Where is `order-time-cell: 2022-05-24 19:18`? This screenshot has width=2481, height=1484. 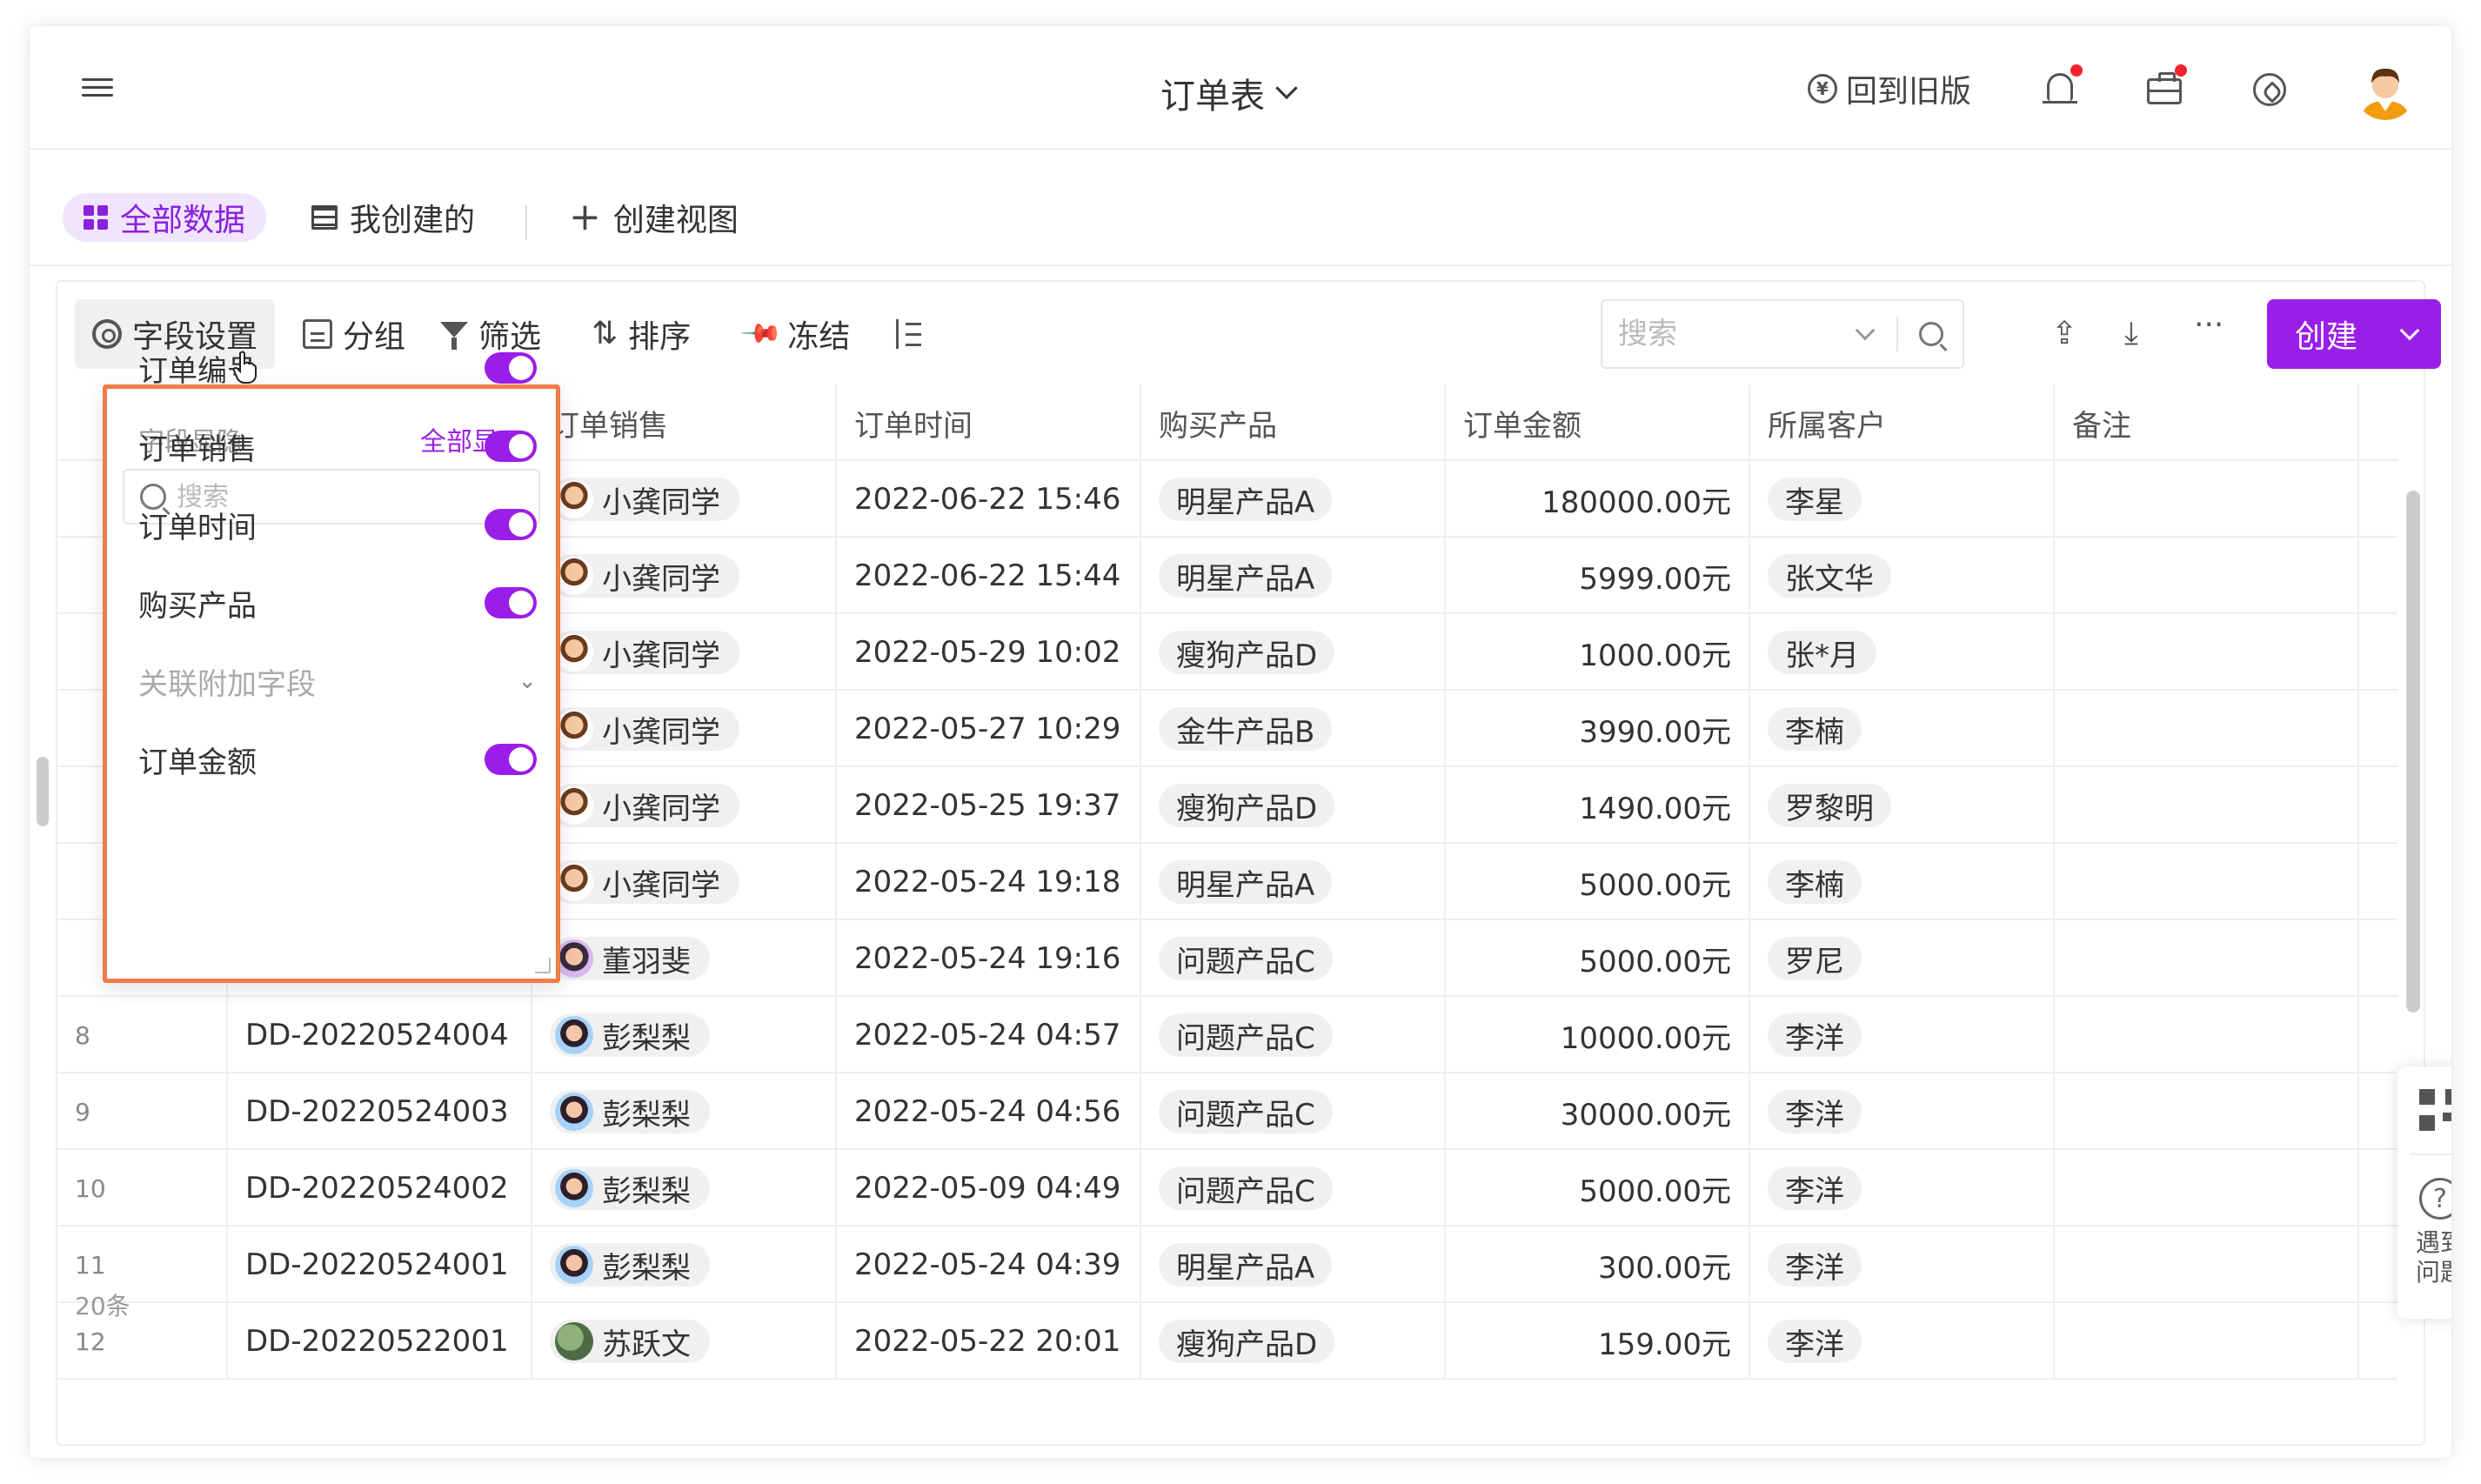
order-time-cell: 2022-05-24 19:18 is located at coordinates (989, 882).